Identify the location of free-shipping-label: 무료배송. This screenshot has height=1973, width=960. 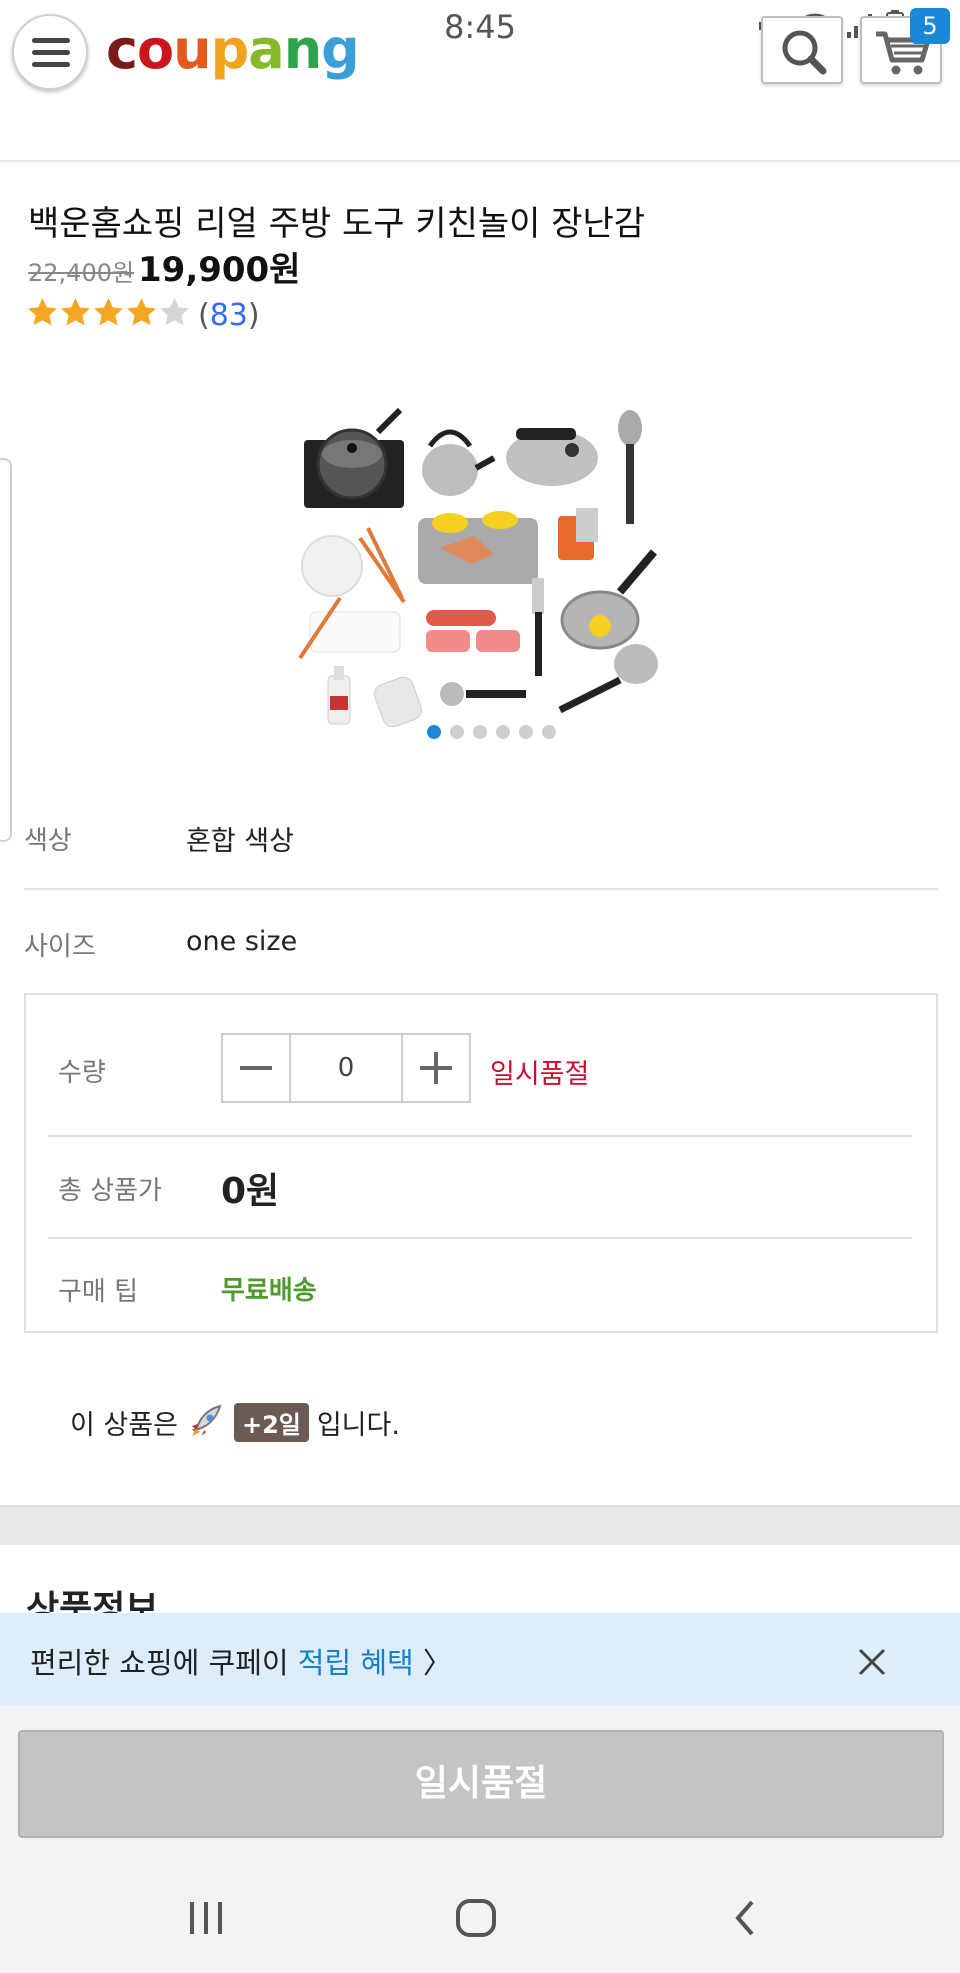
(269, 1291).